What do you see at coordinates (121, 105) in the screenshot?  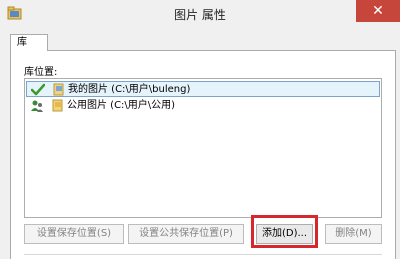 I see `list-item-label: 公用图片 (C:\用户\公用)` at bounding box center [121, 105].